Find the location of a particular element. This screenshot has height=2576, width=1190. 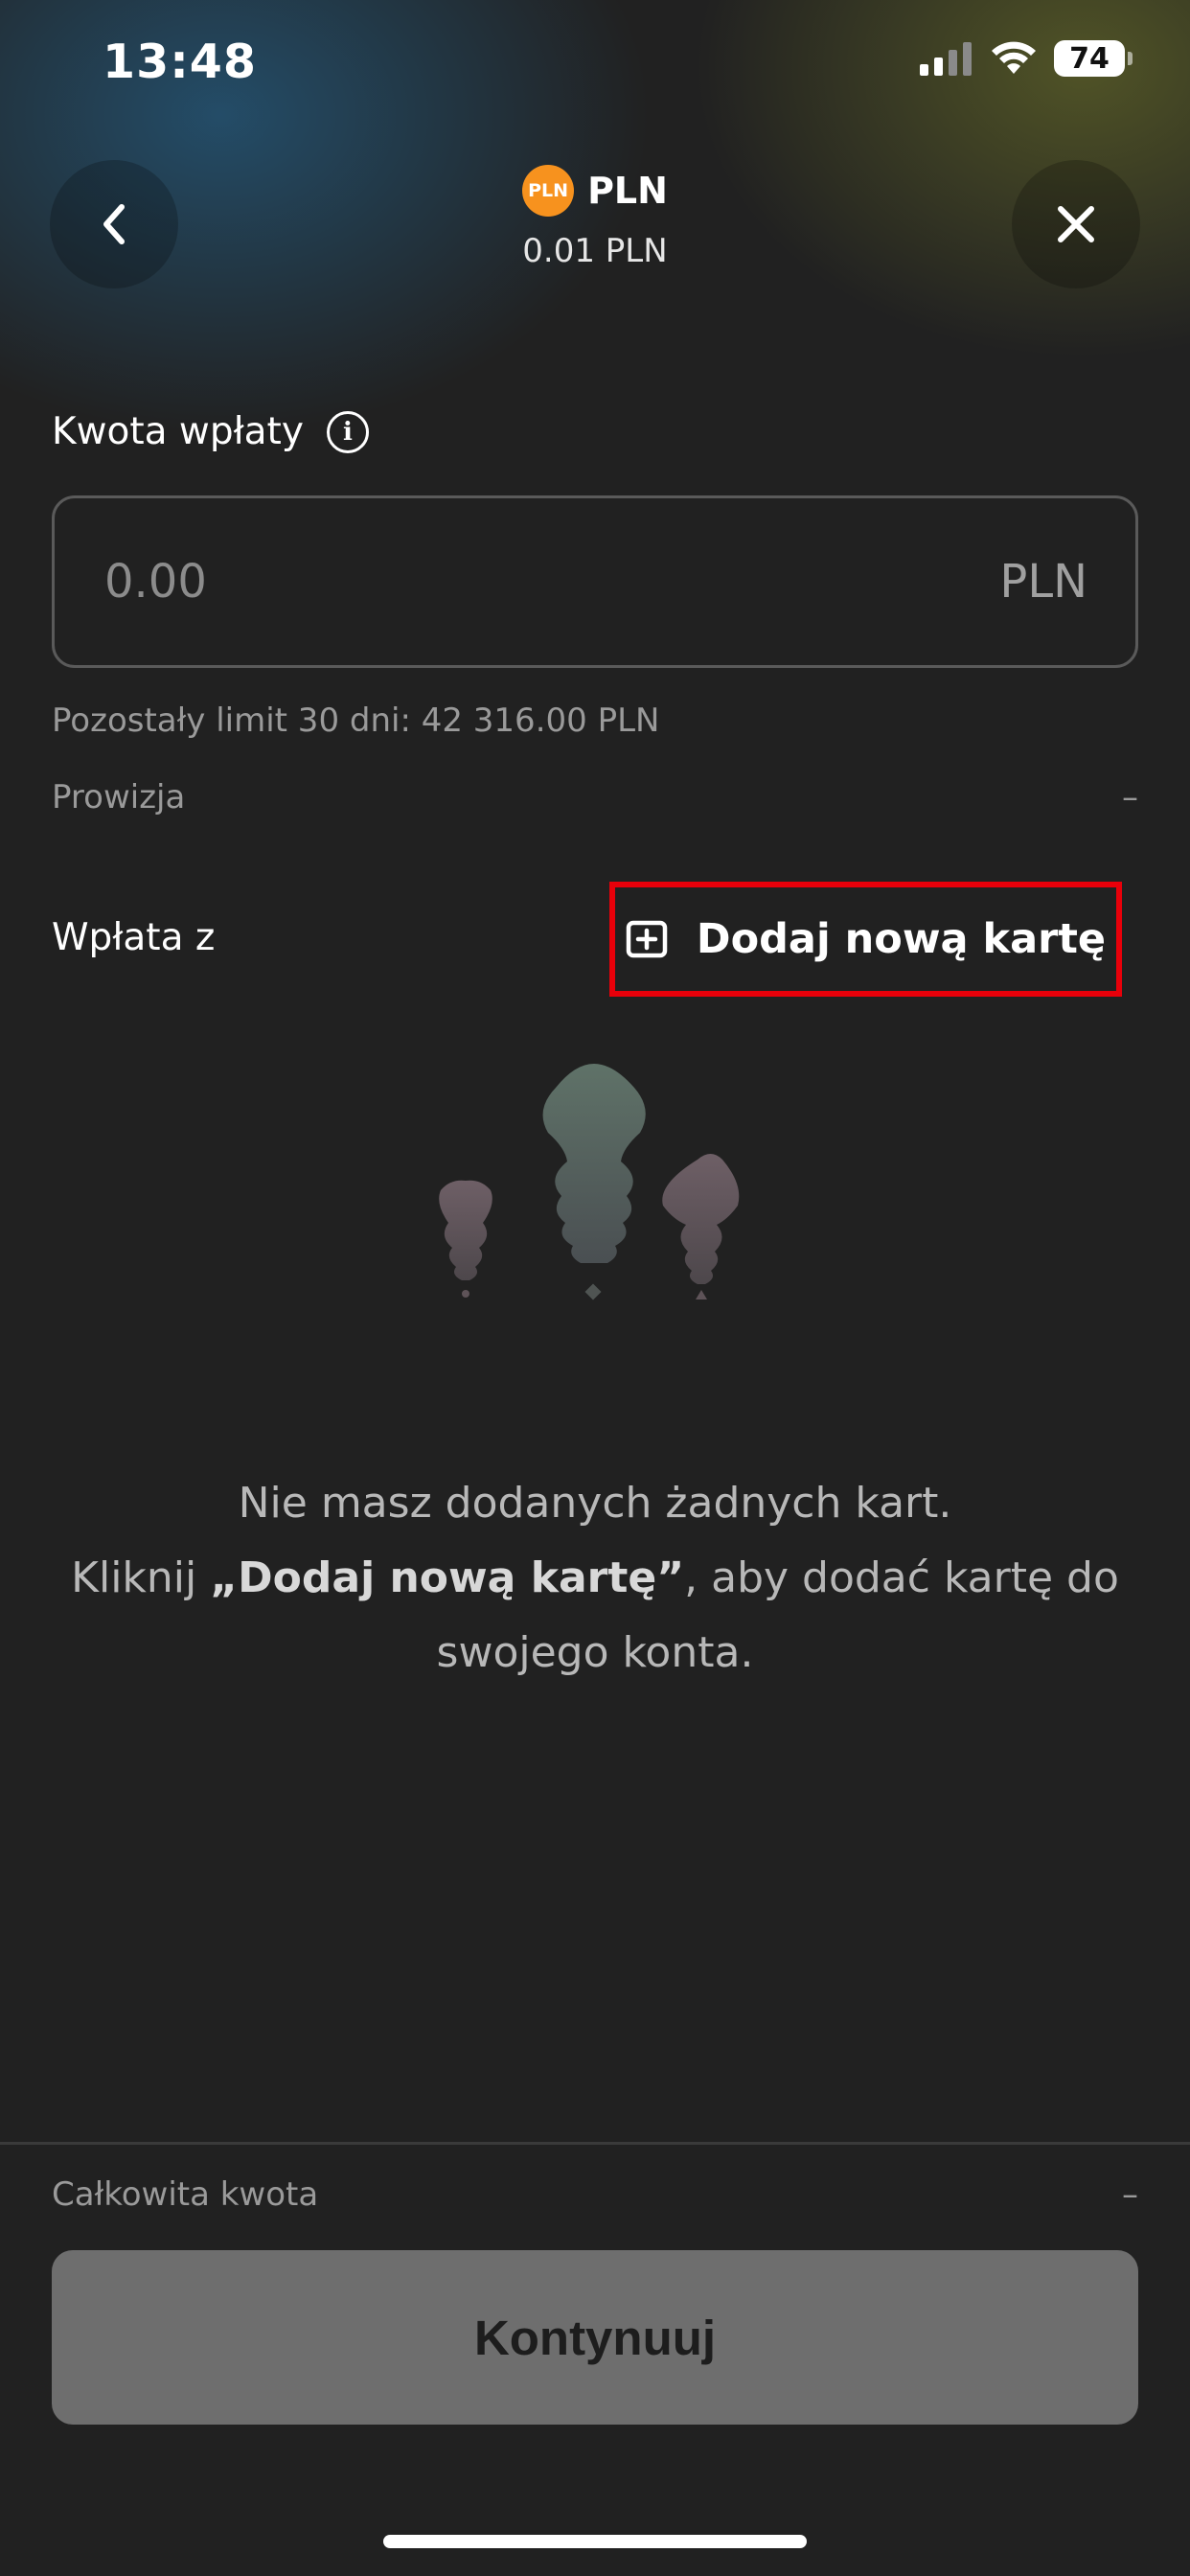

amount-input is located at coordinates (440, 582).